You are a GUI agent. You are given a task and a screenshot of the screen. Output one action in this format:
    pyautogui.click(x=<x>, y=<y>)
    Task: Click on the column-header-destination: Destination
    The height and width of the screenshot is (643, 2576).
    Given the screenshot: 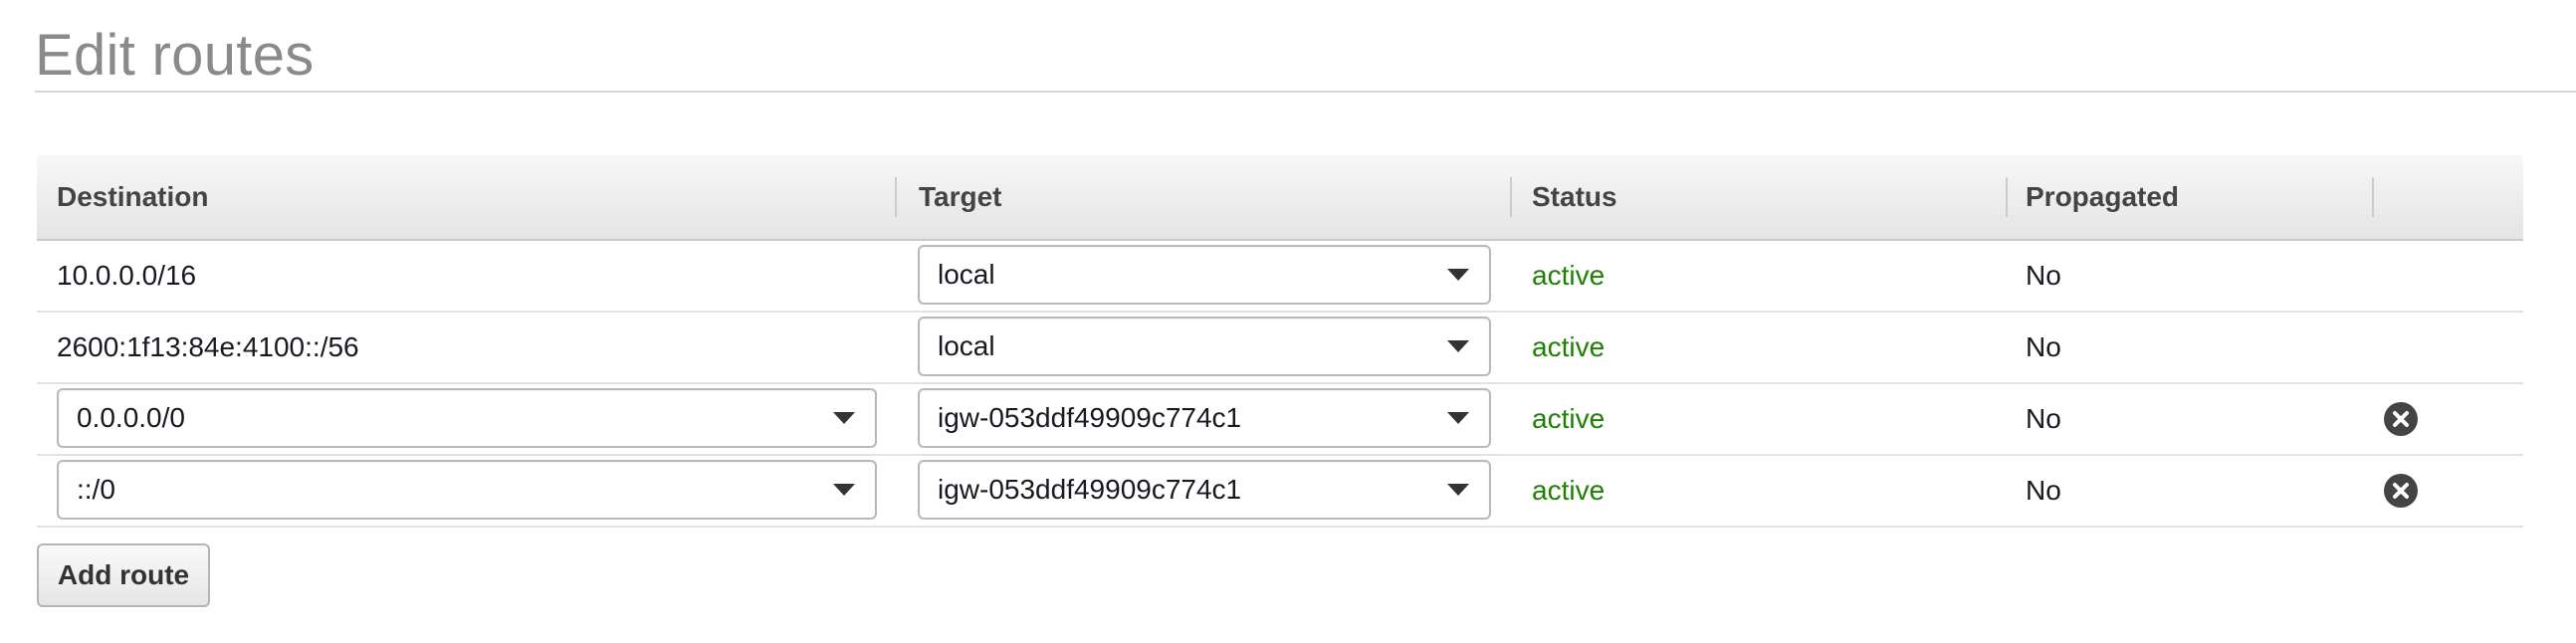 What is the action you would take?
    pyautogui.click(x=133, y=196)
    